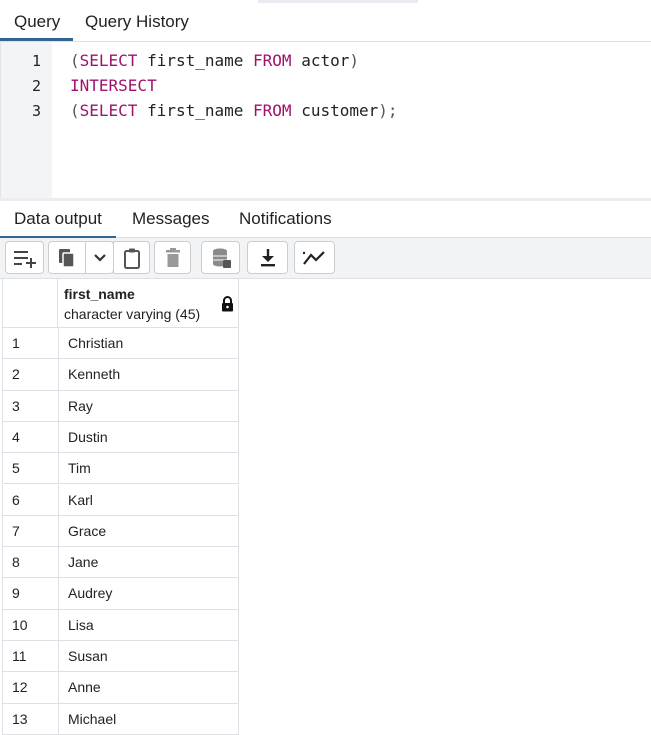 The height and width of the screenshot is (735, 651). I want to click on graph-visualiser-button, so click(314, 257).